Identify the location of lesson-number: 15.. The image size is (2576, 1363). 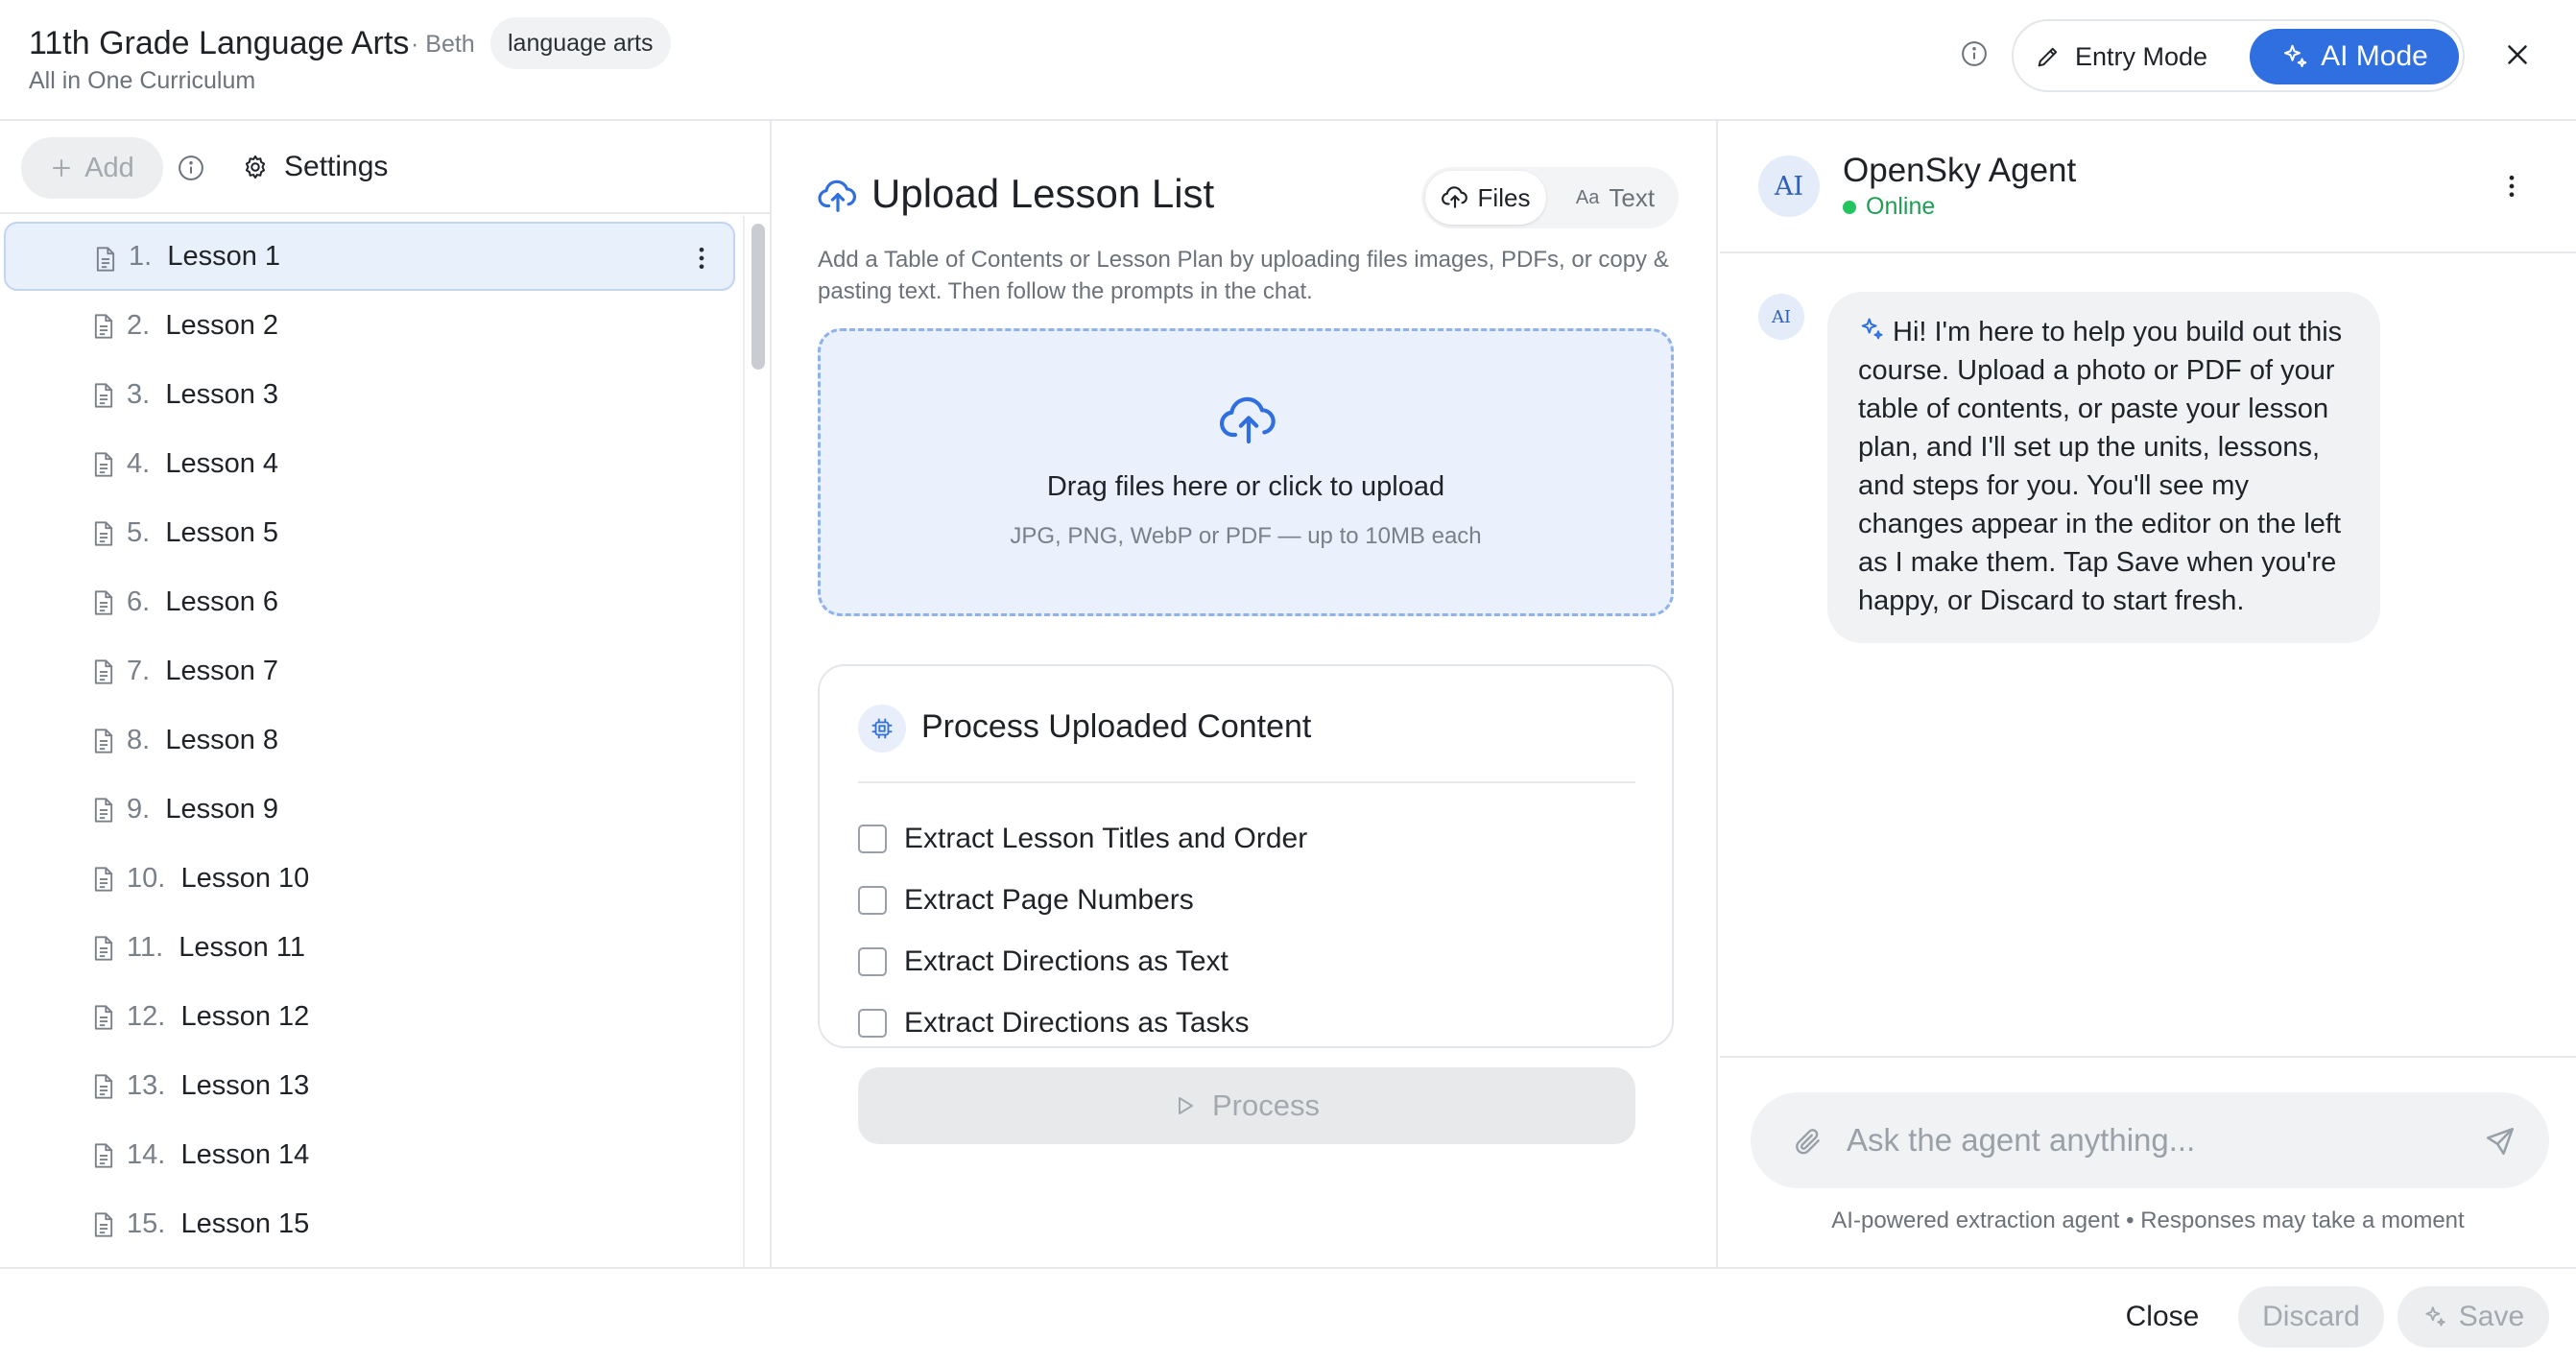
(146, 1223).